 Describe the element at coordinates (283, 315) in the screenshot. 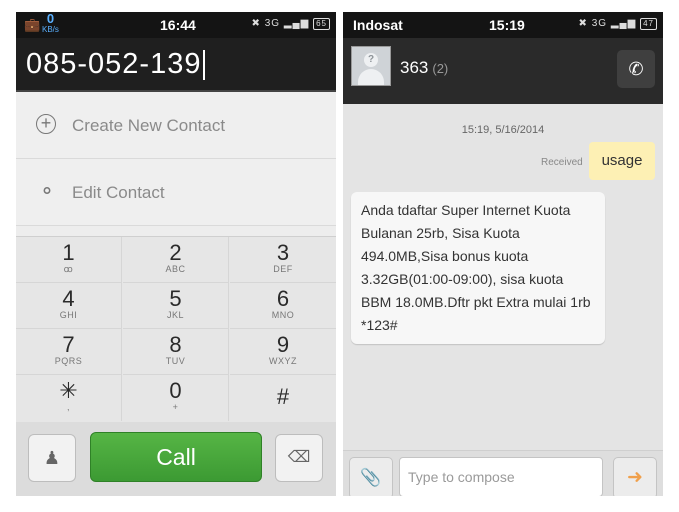

I see `key-letters: MNO` at that location.